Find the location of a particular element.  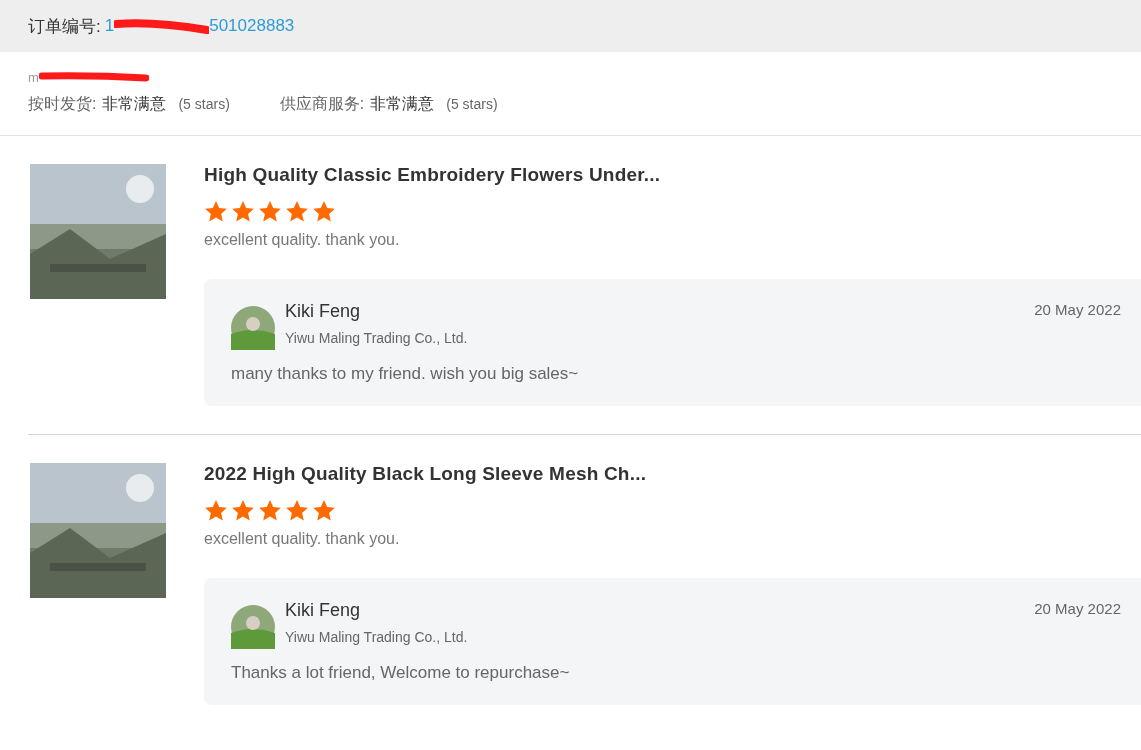

order-number-label: 订单编号: is located at coordinates (64, 26).